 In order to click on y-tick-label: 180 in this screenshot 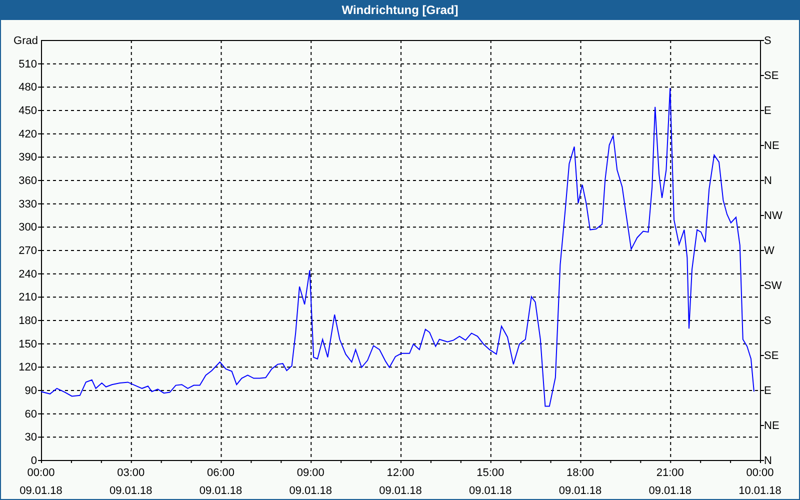, I will do `click(27, 321)`.